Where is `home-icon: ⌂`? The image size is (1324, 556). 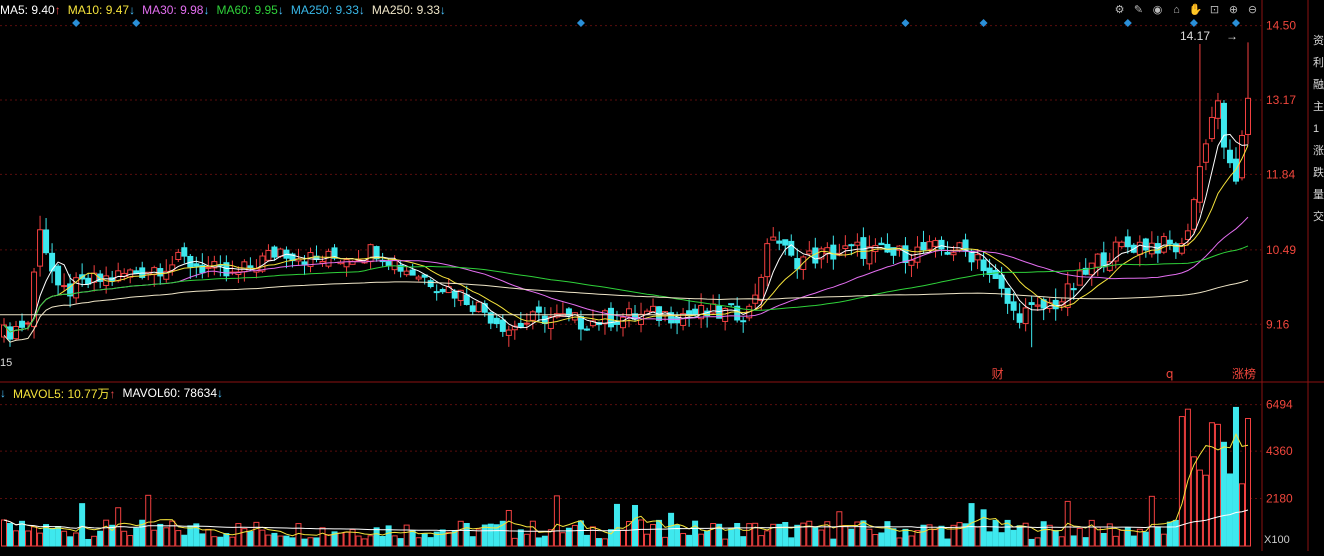 home-icon: ⌂ is located at coordinates (1176, 9).